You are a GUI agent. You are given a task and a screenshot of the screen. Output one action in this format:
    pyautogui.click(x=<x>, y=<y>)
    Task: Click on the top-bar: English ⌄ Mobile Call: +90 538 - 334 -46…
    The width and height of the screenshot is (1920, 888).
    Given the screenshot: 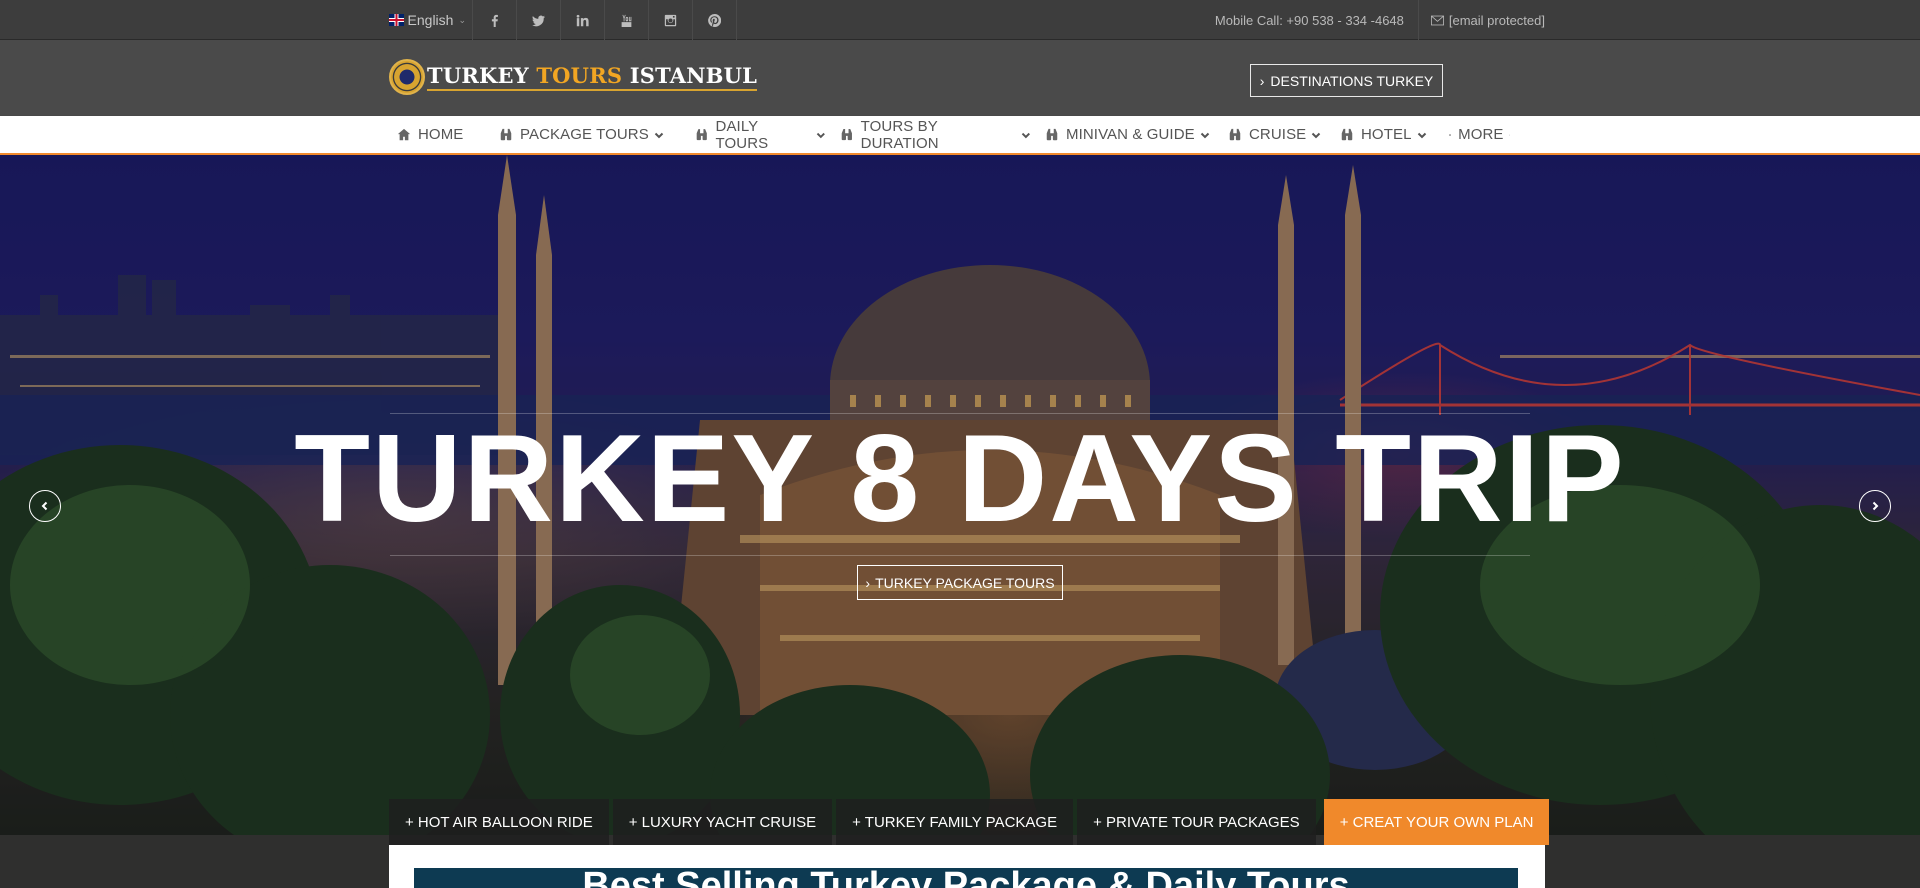 What is the action you would take?
    pyautogui.click(x=960, y=20)
    